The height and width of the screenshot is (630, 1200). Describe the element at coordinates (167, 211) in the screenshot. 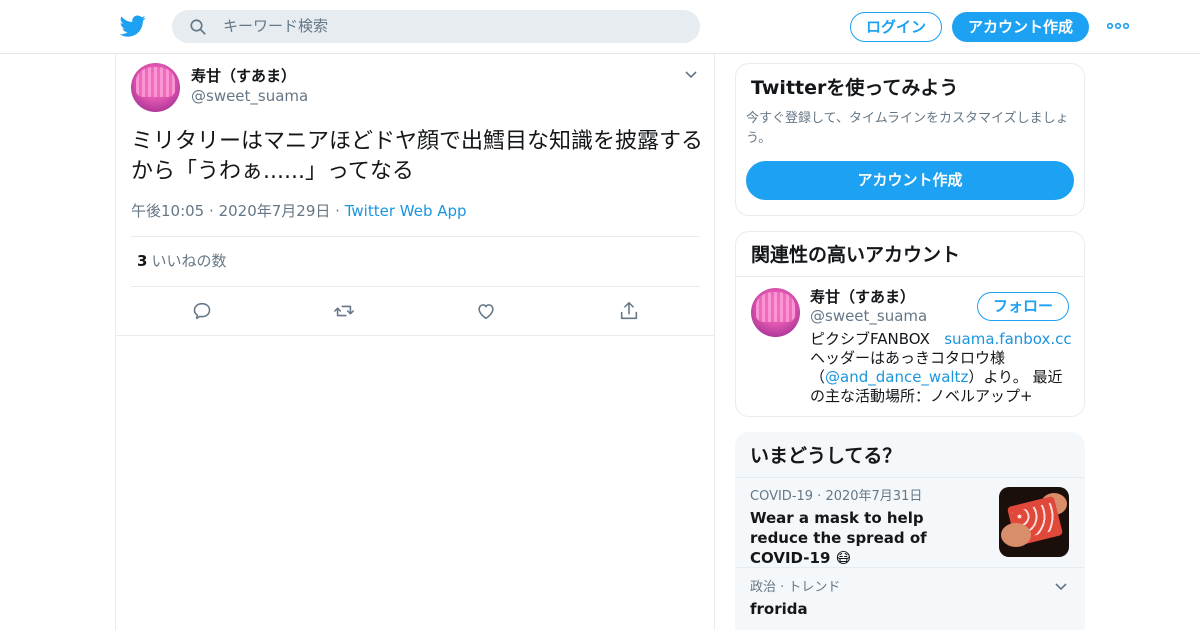

I see `tweet-time: 午後10:05` at that location.